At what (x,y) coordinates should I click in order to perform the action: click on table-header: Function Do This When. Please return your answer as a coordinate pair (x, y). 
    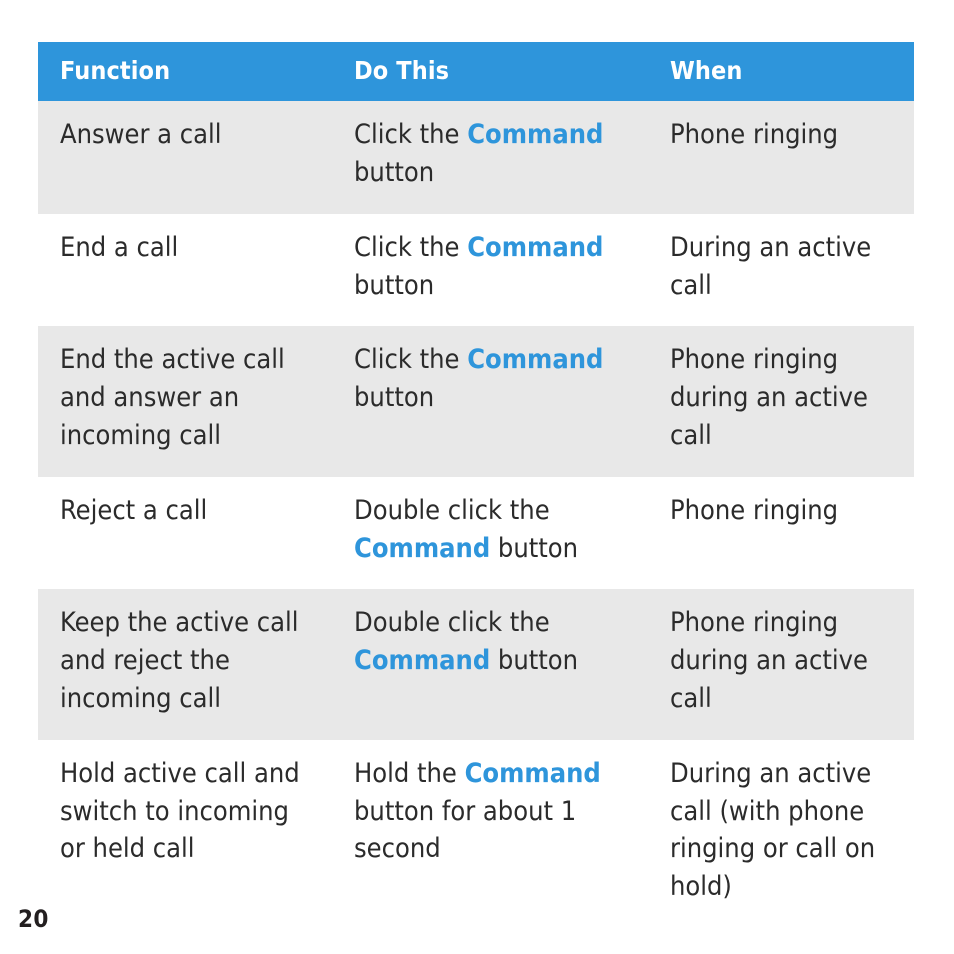
    Looking at the image, I should click on (476, 72).